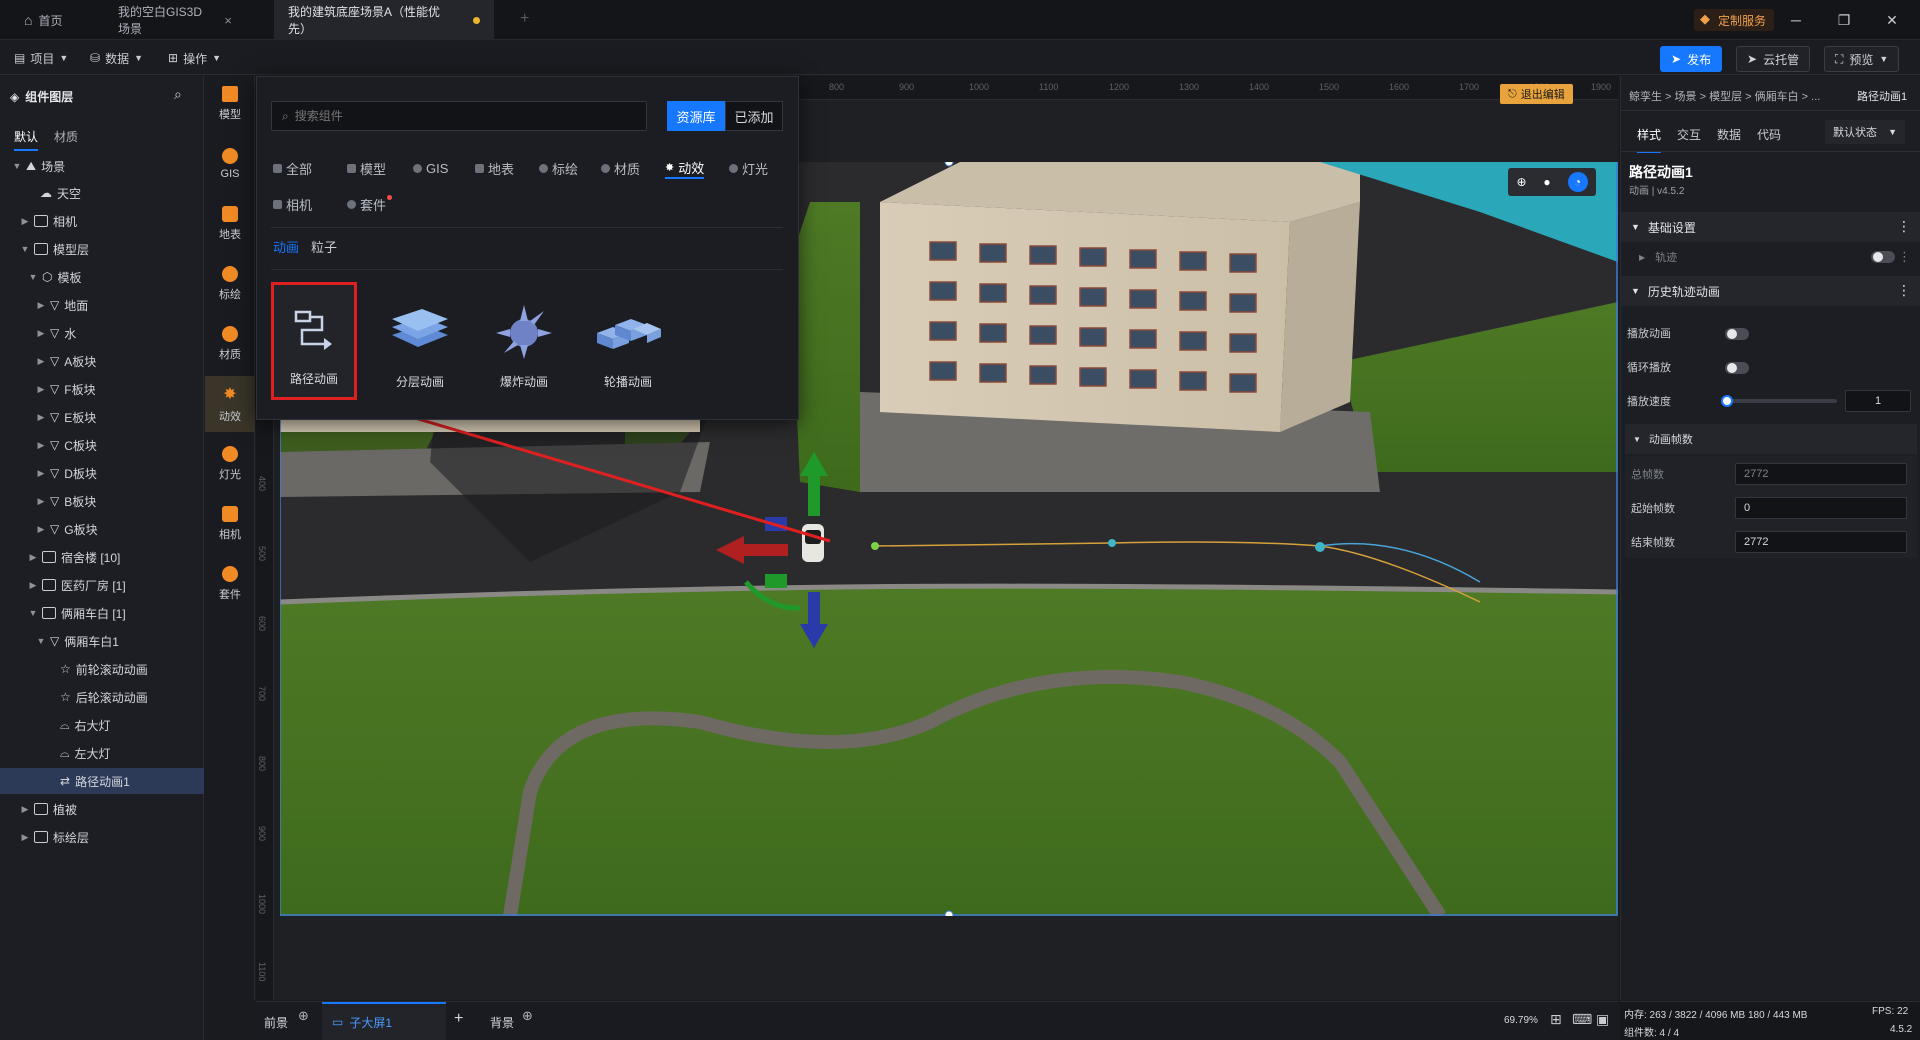  I want to click on tree-item-plot-layer: ▶ 标绘层, so click(102, 837).